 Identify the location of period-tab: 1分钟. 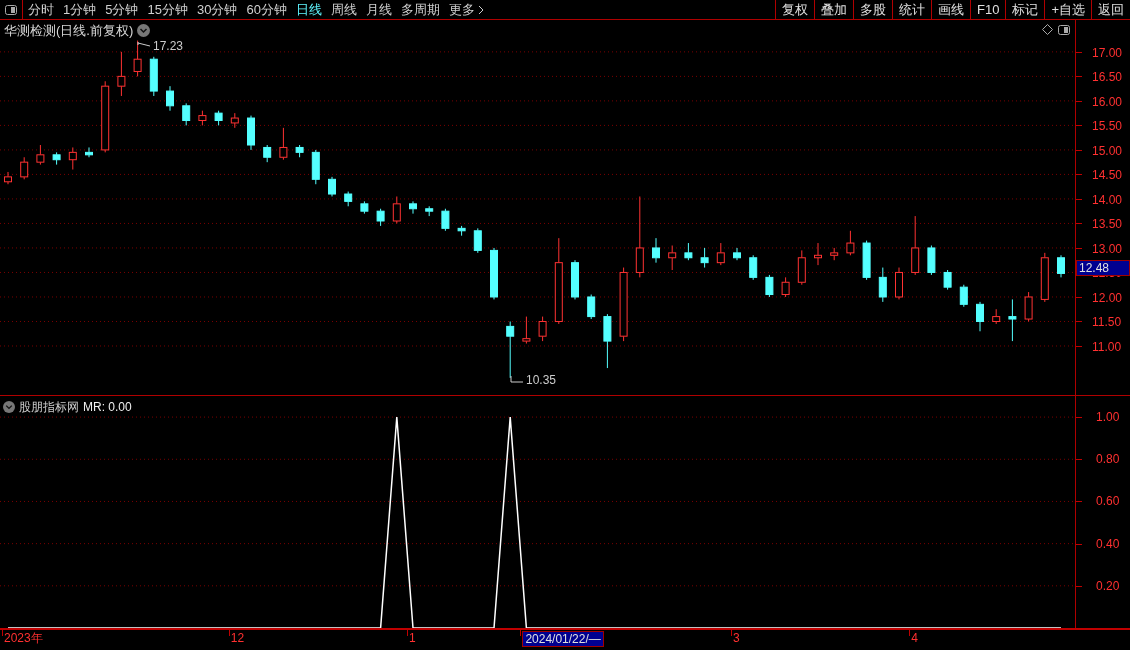
(80, 10).